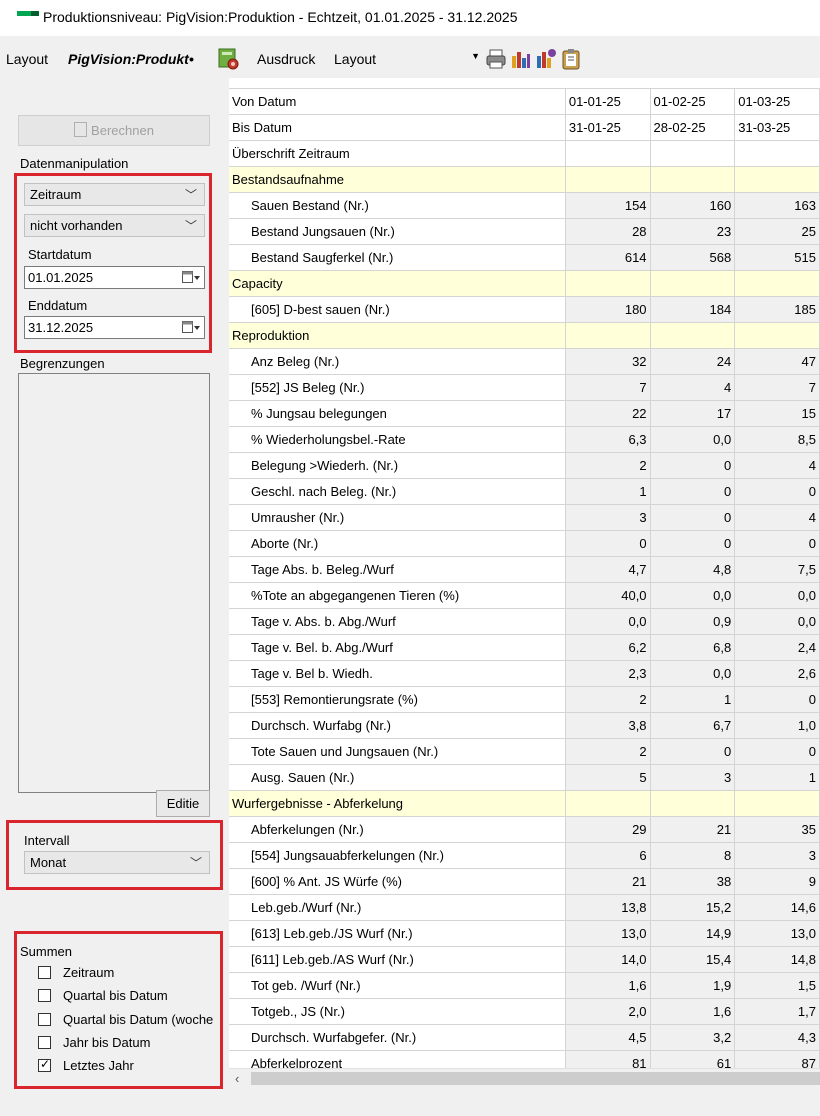 The width and height of the screenshot is (820, 1116). Describe the element at coordinates (524, 985) in the screenshot. I see `table-row: Tot geb. /Wurf (Nr.) 1,6 1,9 1,5` at that location.